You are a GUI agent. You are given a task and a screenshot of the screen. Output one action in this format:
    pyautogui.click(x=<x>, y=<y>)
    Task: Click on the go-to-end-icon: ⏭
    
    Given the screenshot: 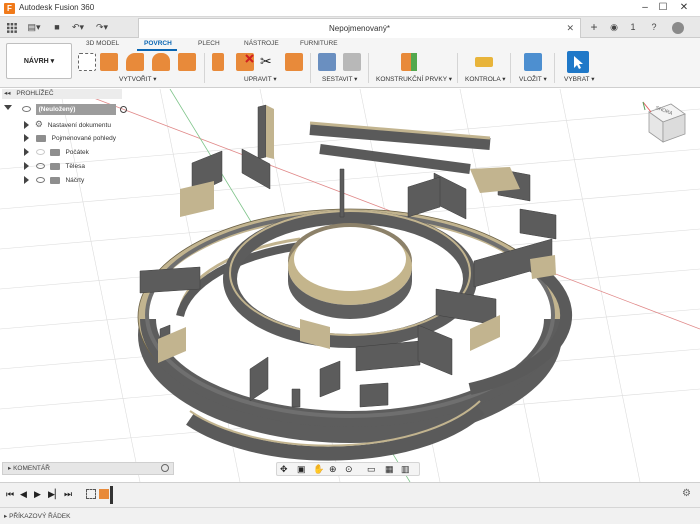 What is the action you would take?
    pyautogui.click(x=68, y=494)
    